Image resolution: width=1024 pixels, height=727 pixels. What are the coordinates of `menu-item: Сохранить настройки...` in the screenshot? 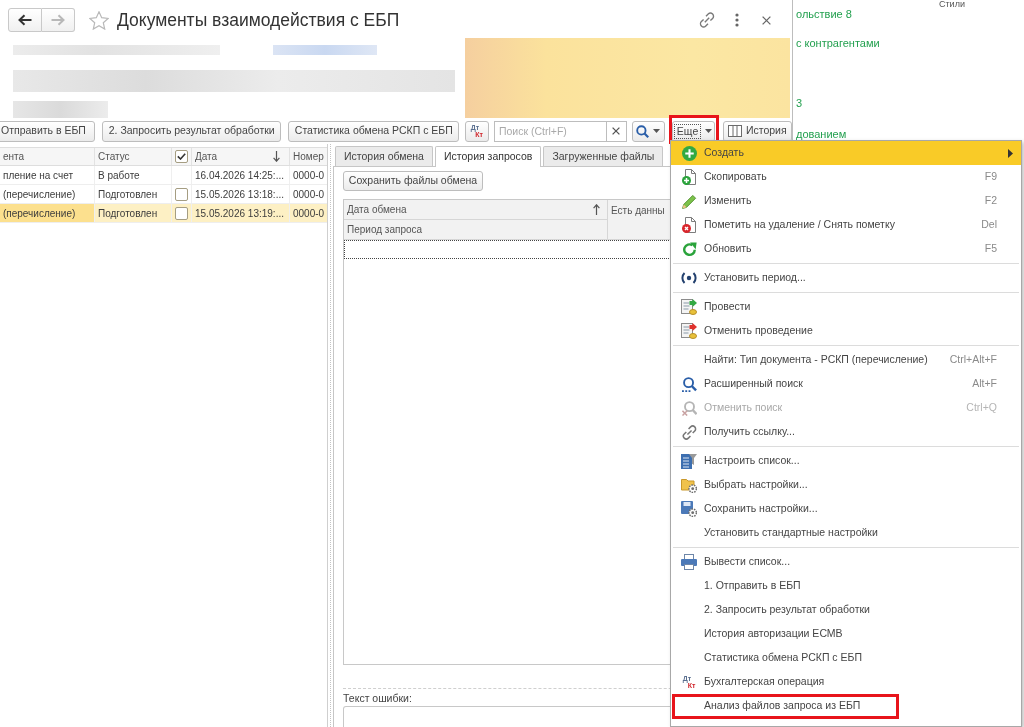 It's located at (846, 509).